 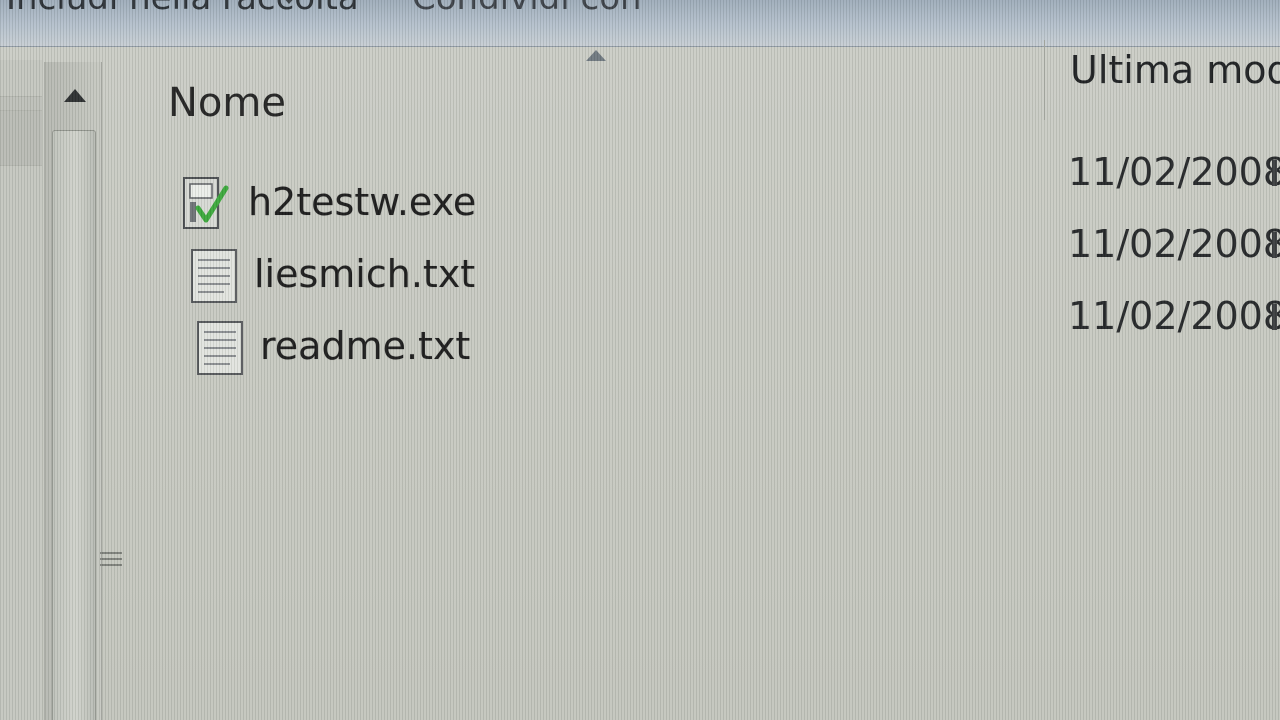 What do you see at coordinates (1044, 80) in the screenshot?
I see `column-divider` at bounding box center [1044, 80].